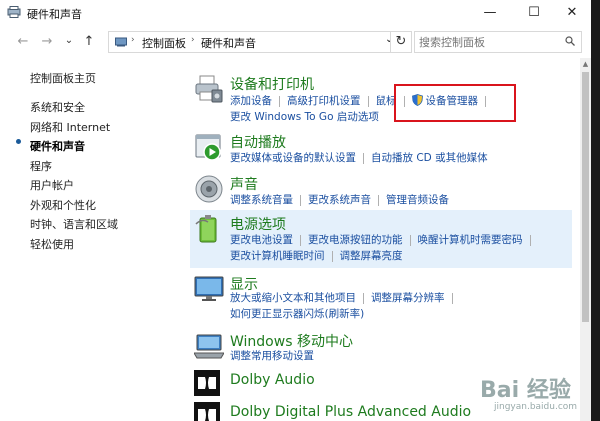  Describe the element at coordinates (272, 380) in the screenshot. I see `category-title-dolby-audio: Dolby Audio` at that location.